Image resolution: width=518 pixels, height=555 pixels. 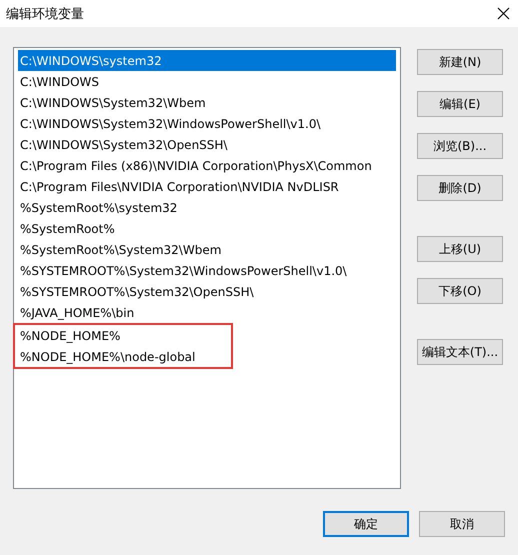 I want to click on window-title: 编辑环境变量, so click(x=45, y=14).